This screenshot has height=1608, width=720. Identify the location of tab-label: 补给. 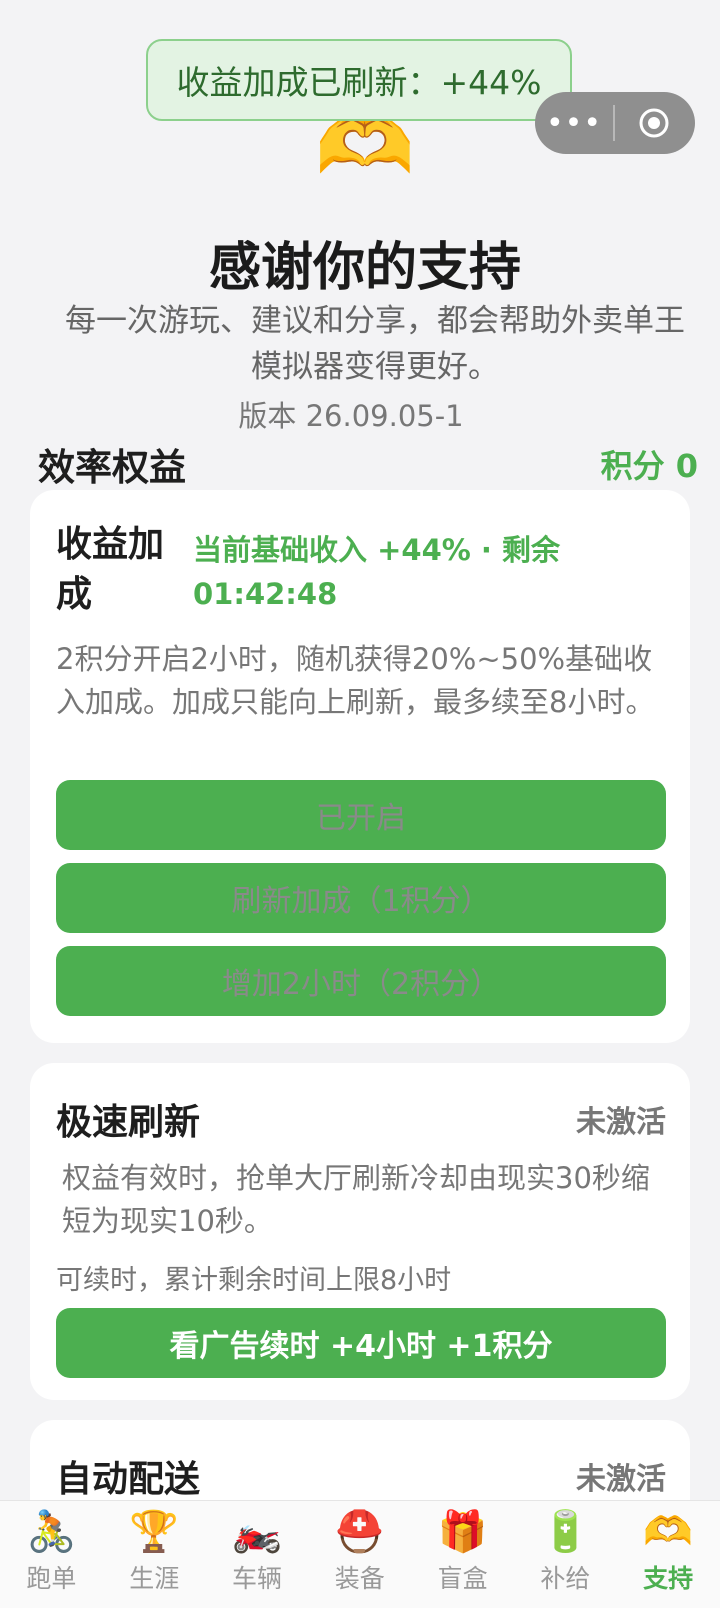
(565, 1578).